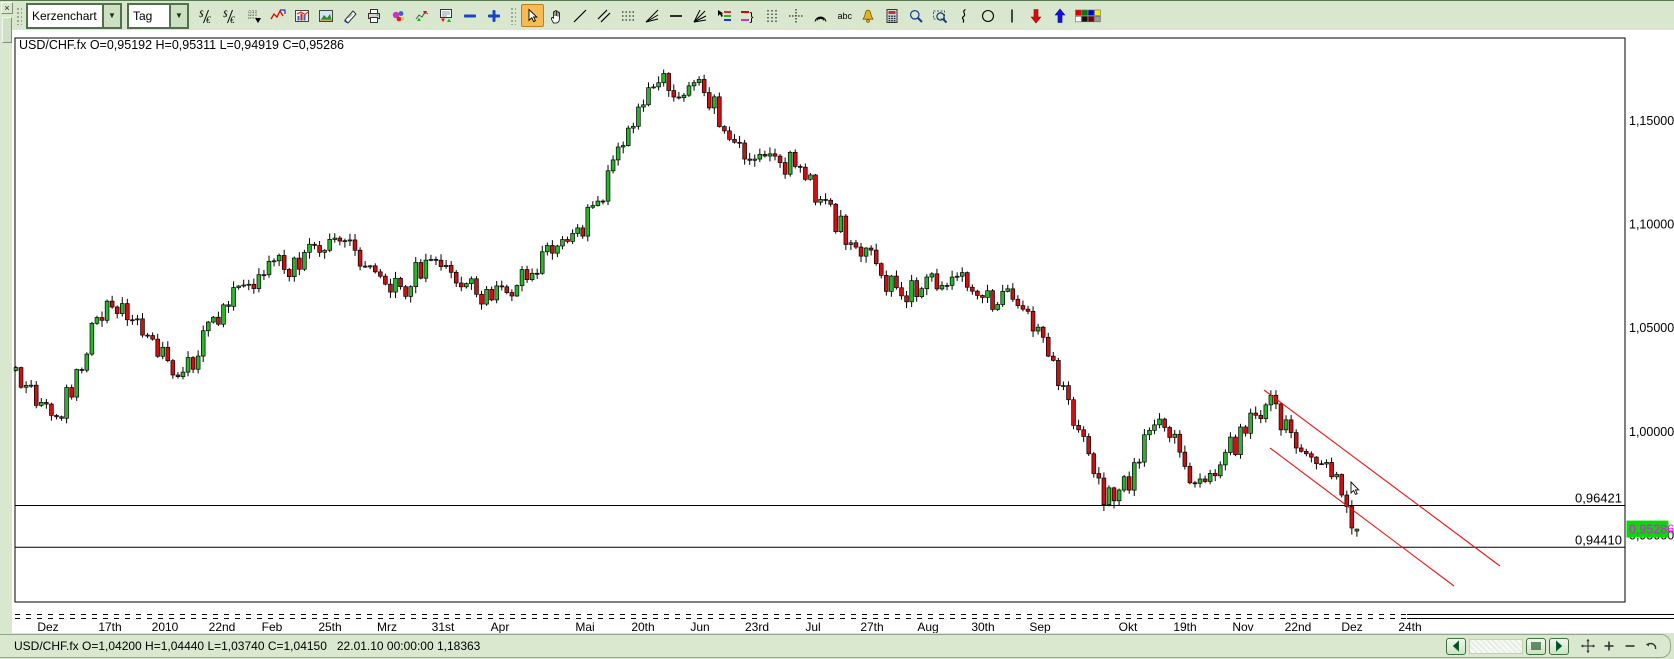 This screenshot has height=659, width=1674. I want to click on text-label-button: abc, so click(844, 15).